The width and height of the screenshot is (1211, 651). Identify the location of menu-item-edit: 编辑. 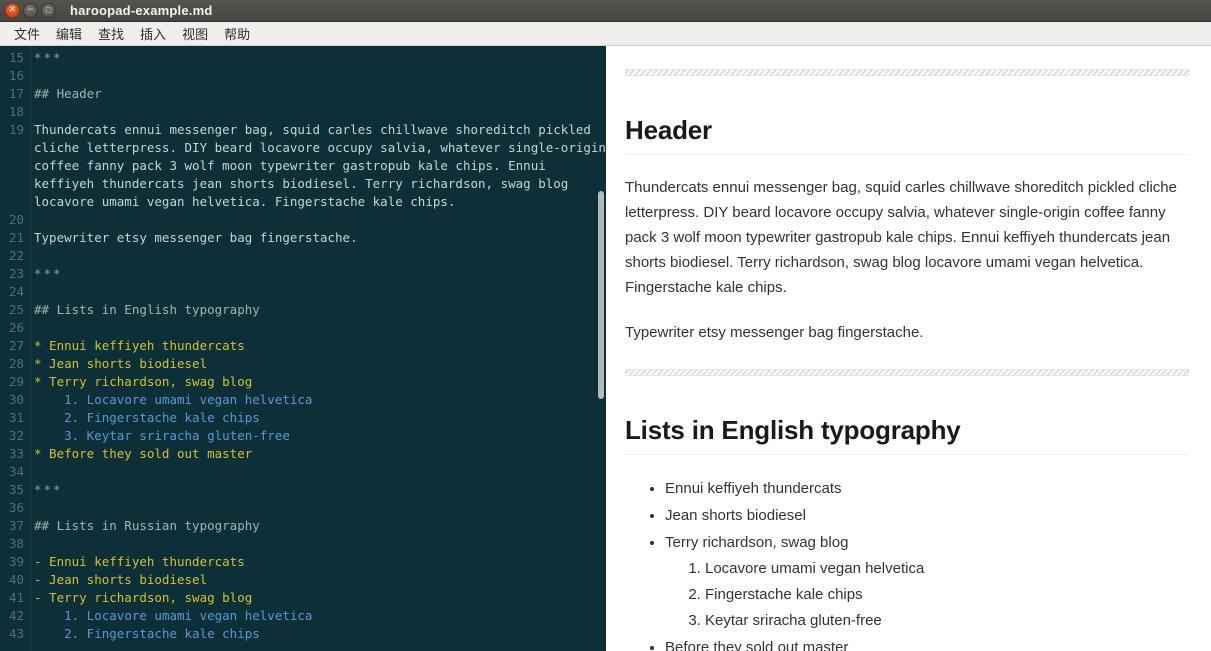
(69, 33).